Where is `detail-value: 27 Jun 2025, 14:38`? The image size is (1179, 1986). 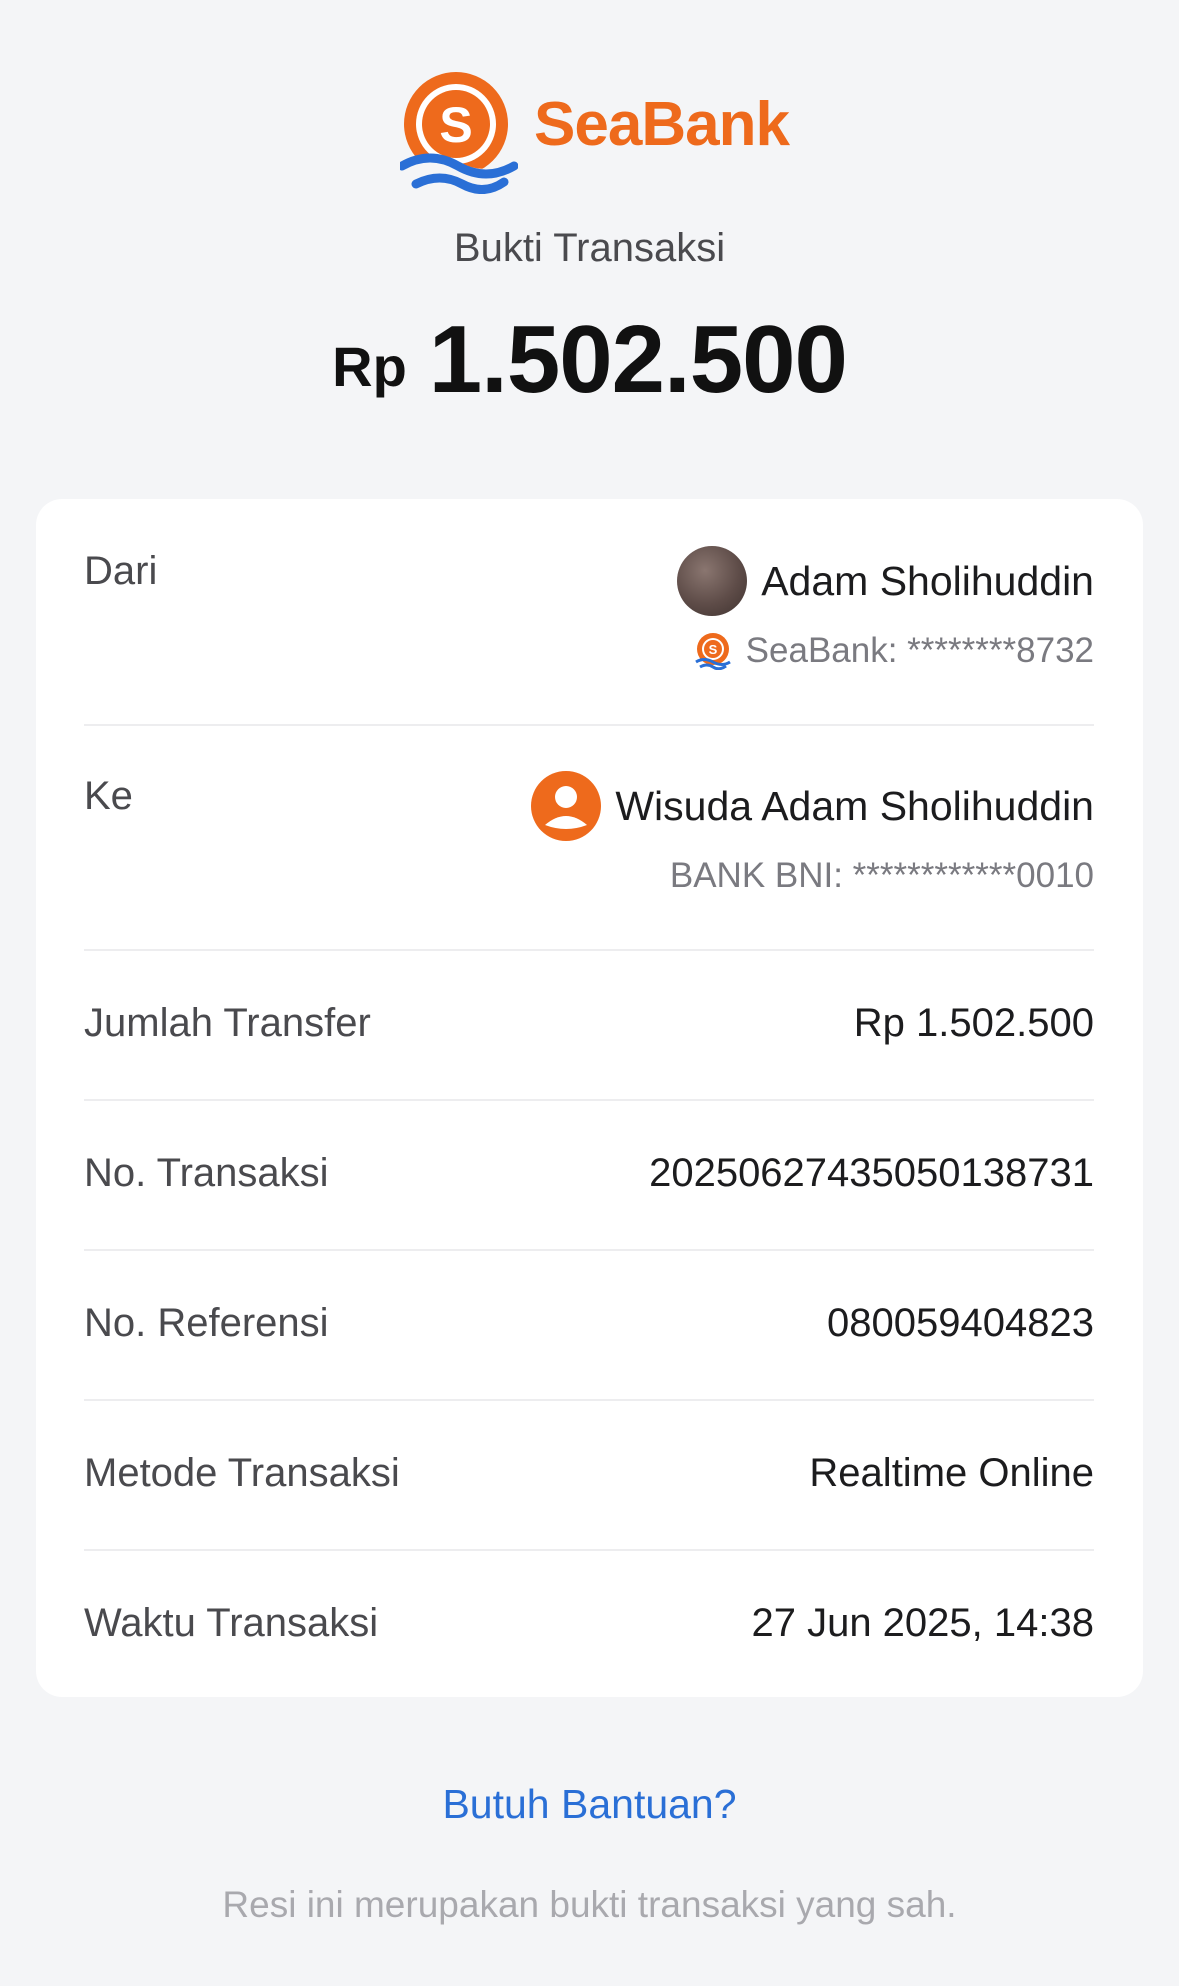 detail-value: 27 Jun 2025, 14:38 is located at coordinates (922, 1623).